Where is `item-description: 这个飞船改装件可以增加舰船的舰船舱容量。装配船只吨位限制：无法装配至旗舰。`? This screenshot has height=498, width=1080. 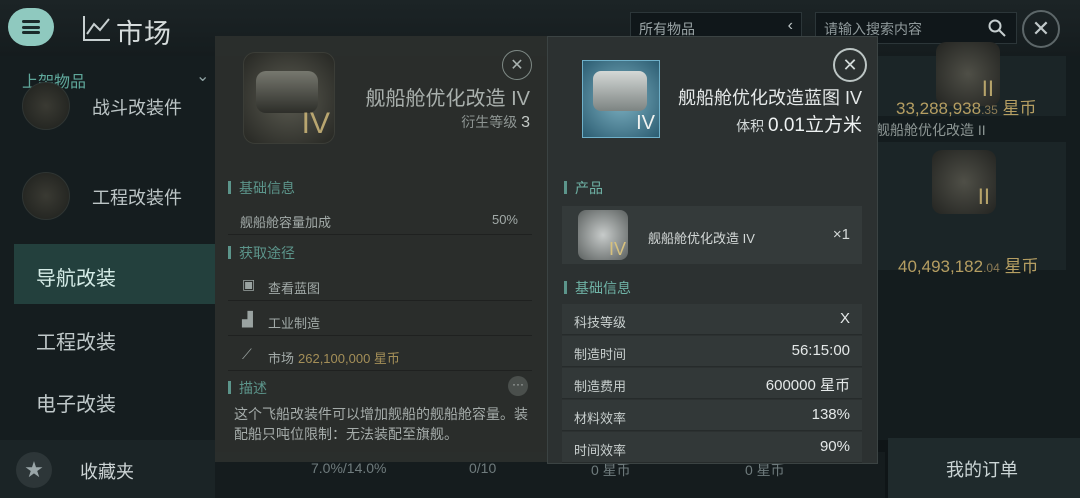
item-description: 这个飞船改装件可以增加舰船的舰船舱容量。装配船只吨位限制：无法装配至旗舰。 is located at coordinates (381, 424).